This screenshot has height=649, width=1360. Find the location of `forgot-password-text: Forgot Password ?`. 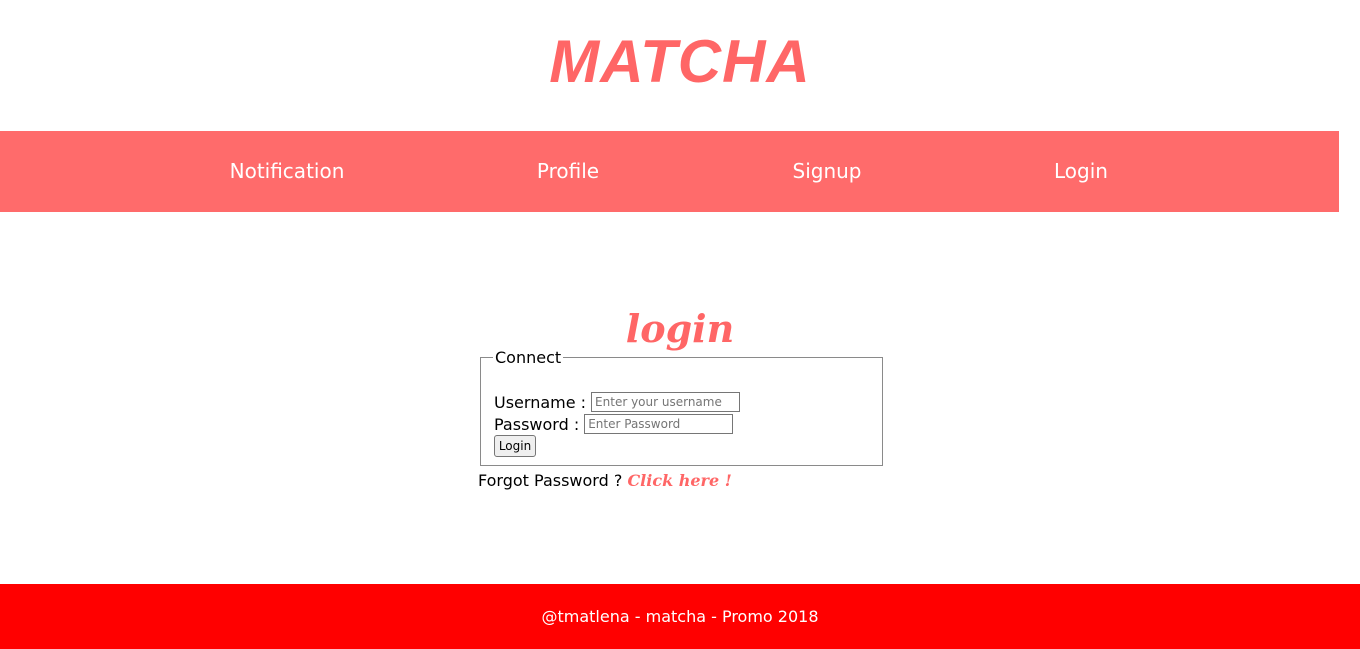

forgot-password-text: Forgot Password ? is located at coordinates (550, 480).